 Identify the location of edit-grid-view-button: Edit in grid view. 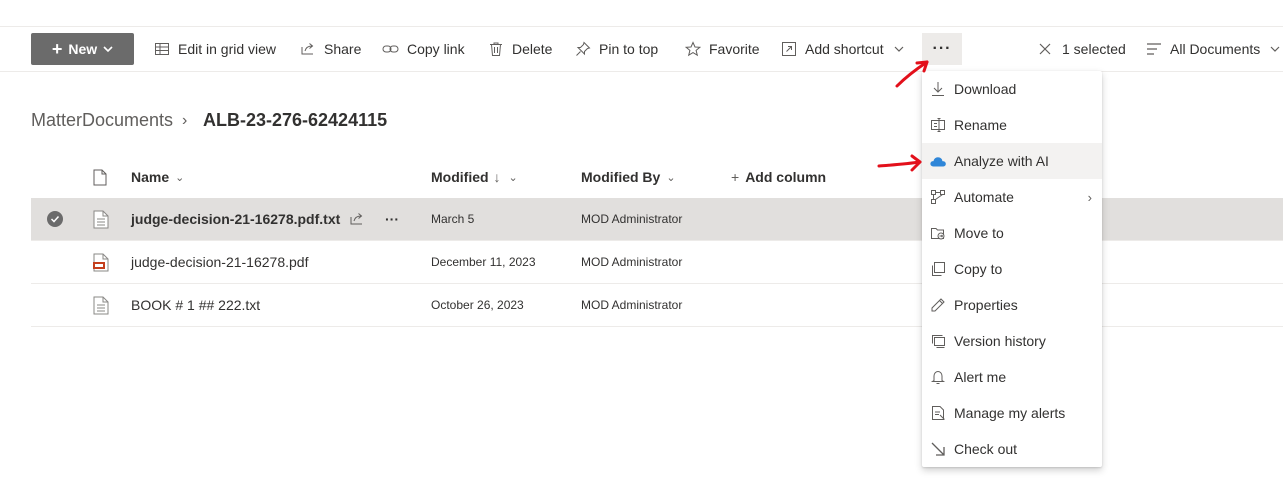
(215, 49).